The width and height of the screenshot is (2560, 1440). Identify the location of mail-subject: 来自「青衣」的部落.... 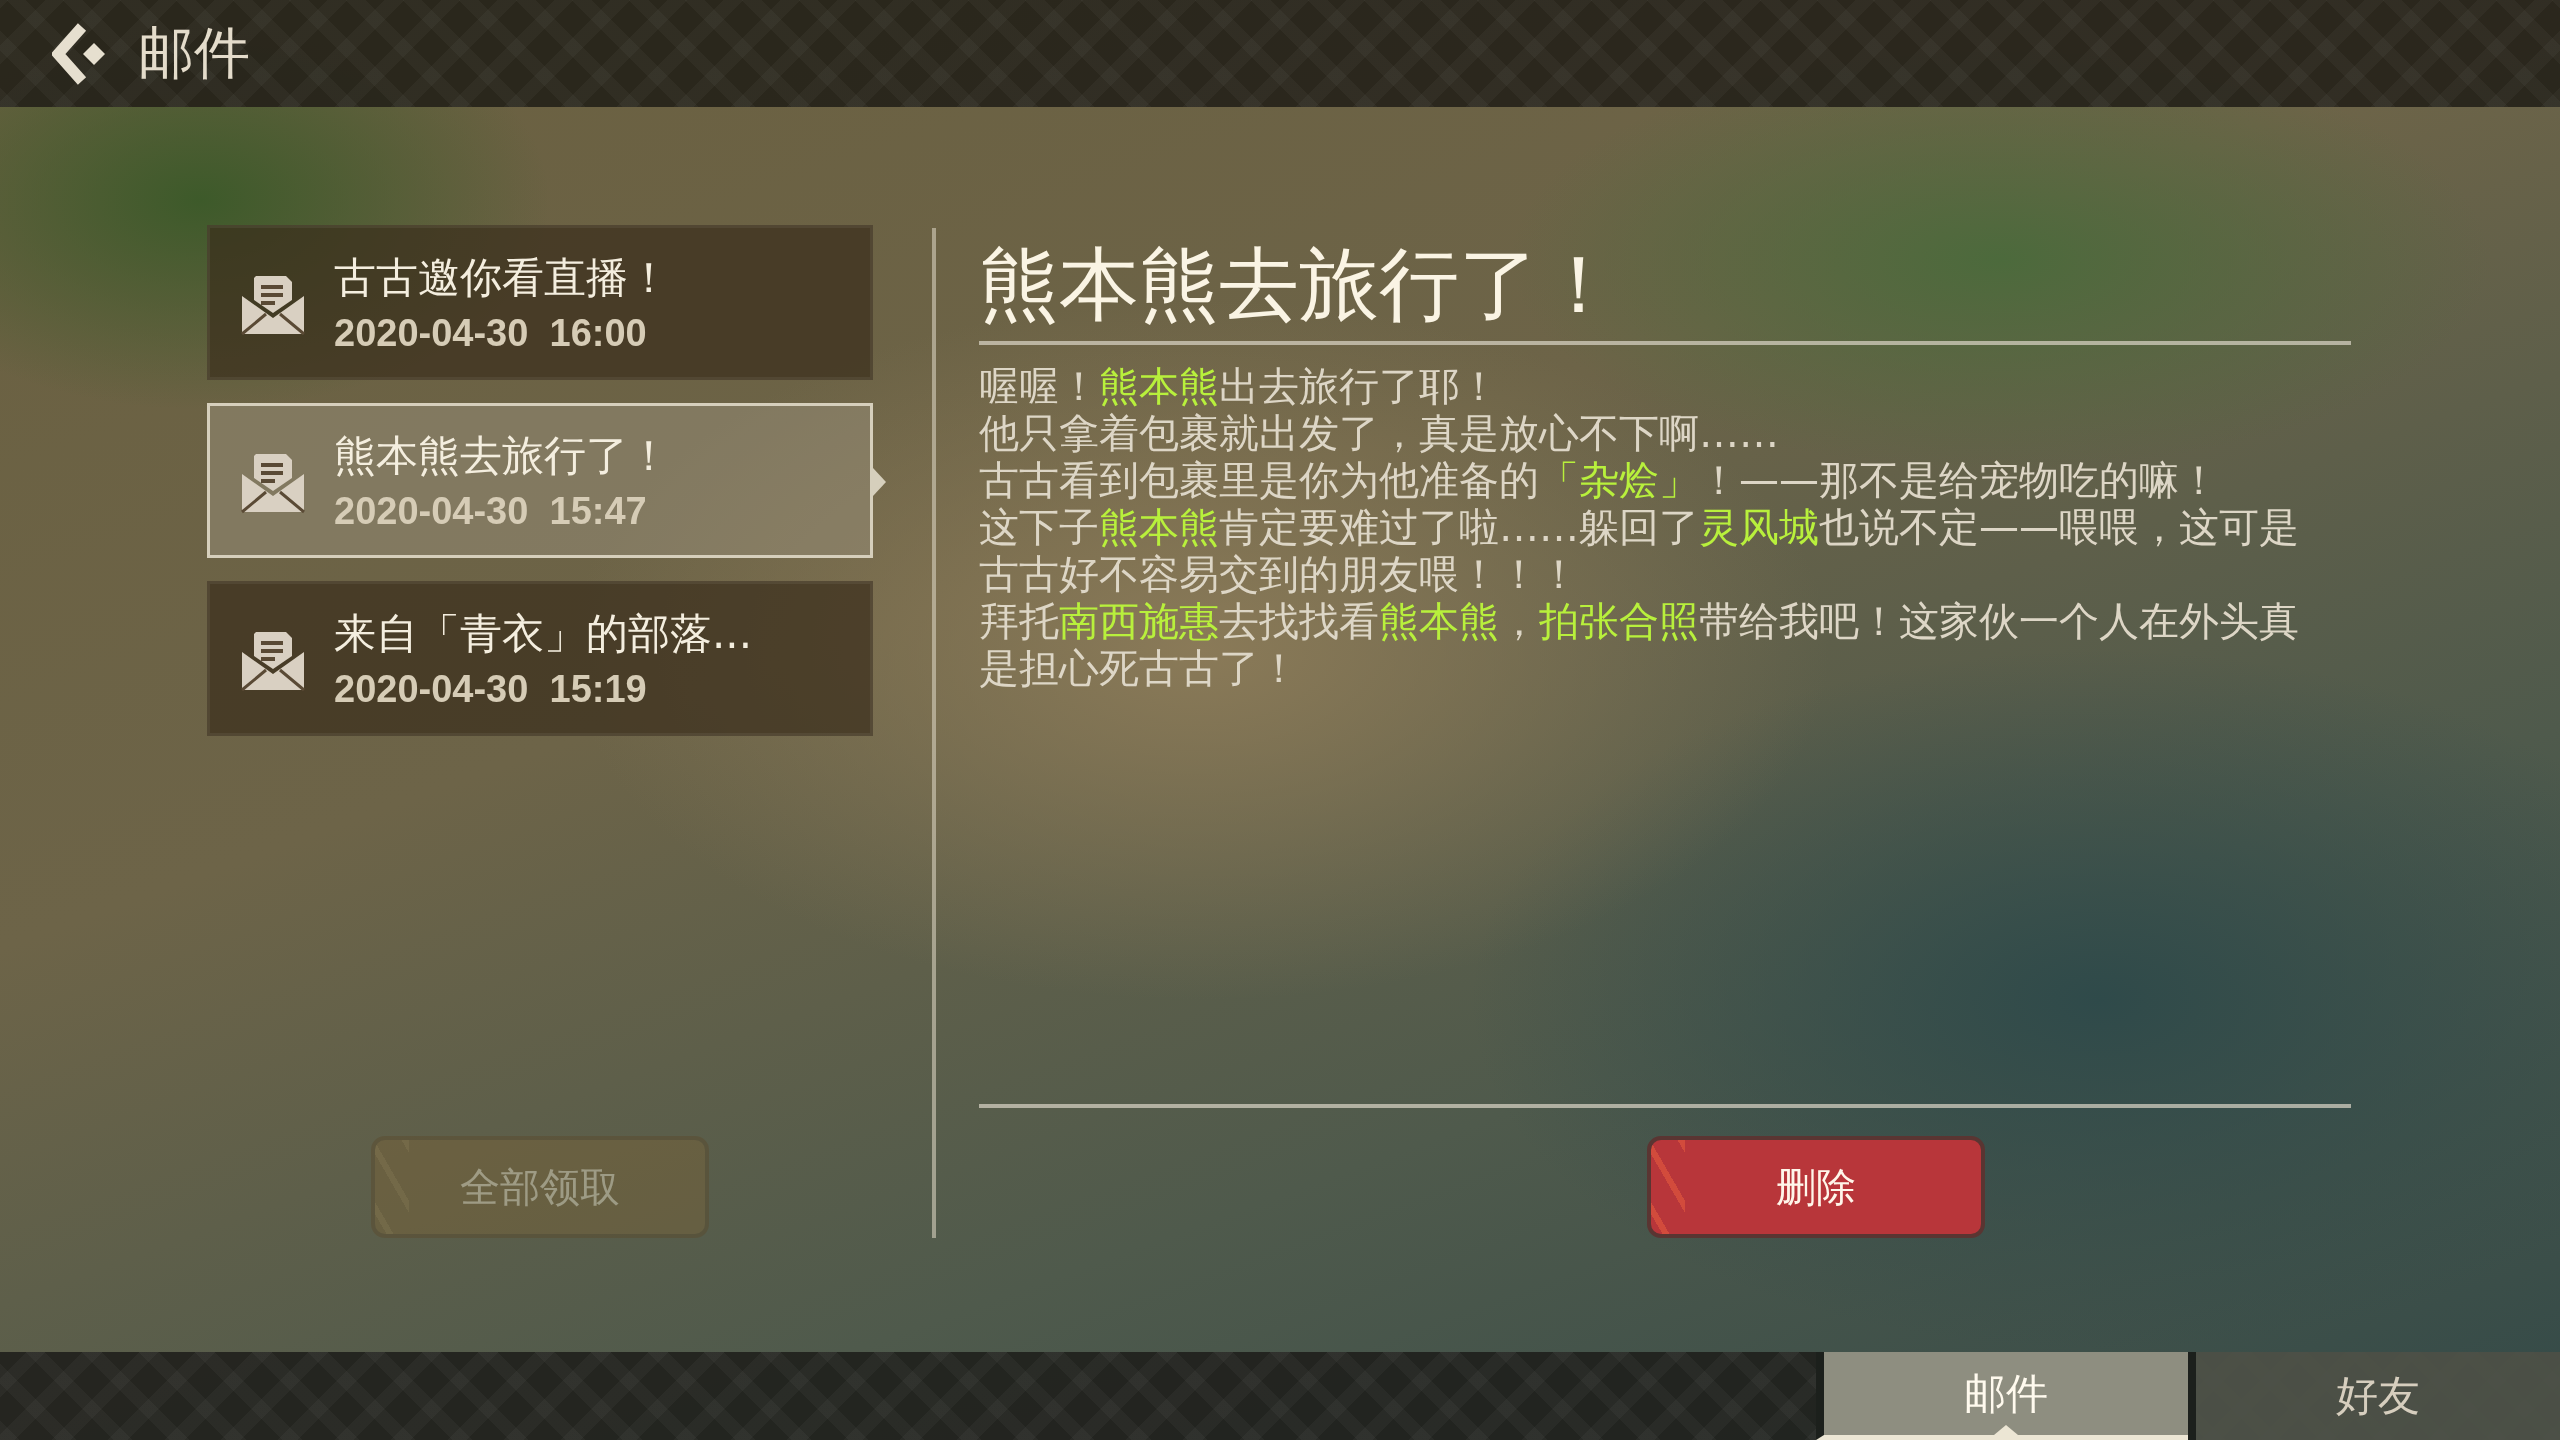
(543, 634).